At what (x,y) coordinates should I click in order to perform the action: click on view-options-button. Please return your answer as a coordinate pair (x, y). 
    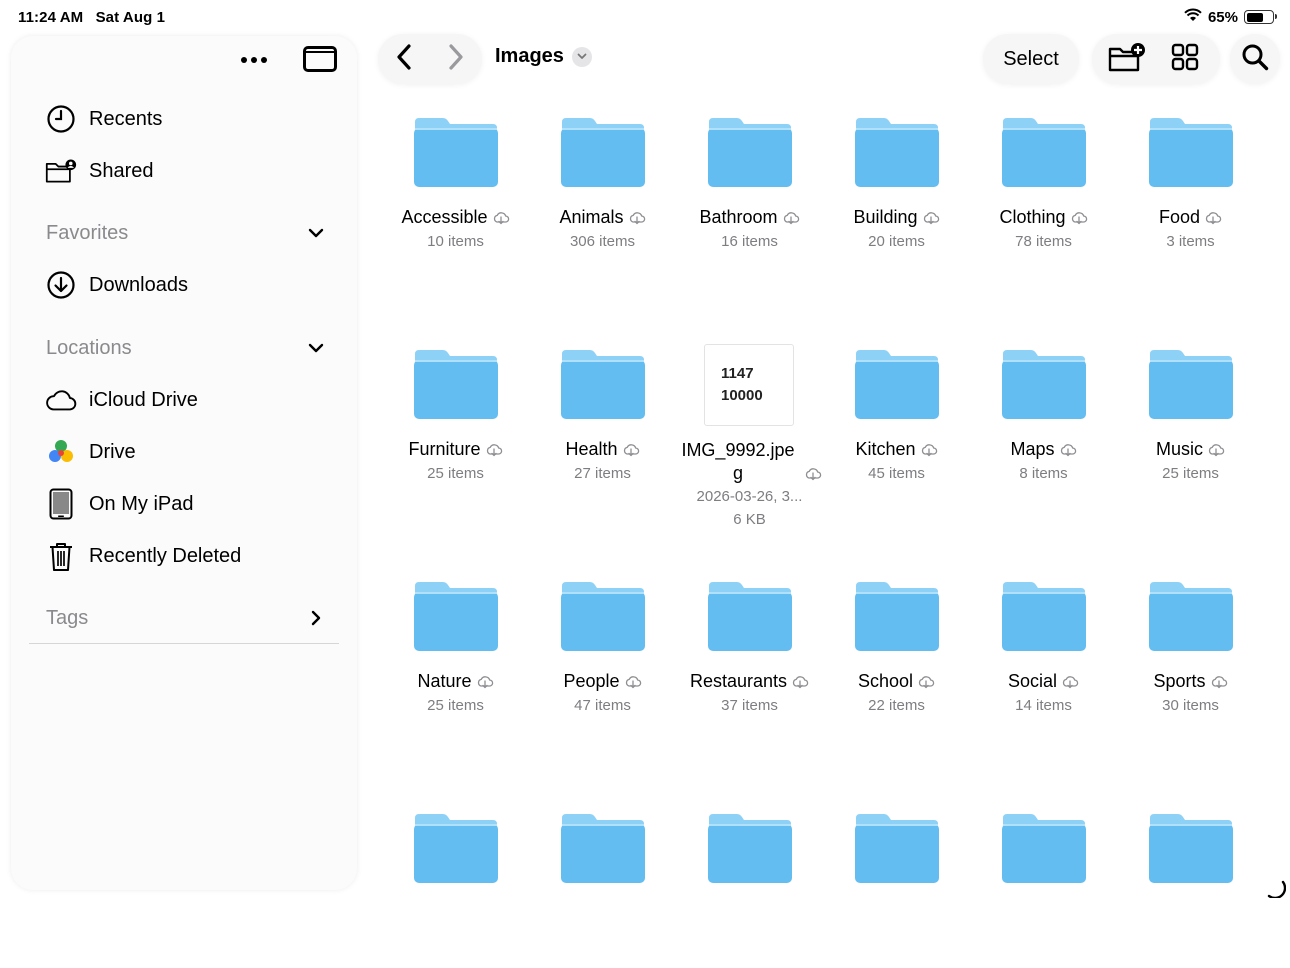
    Looking at the image, I should click on (1185, 59).